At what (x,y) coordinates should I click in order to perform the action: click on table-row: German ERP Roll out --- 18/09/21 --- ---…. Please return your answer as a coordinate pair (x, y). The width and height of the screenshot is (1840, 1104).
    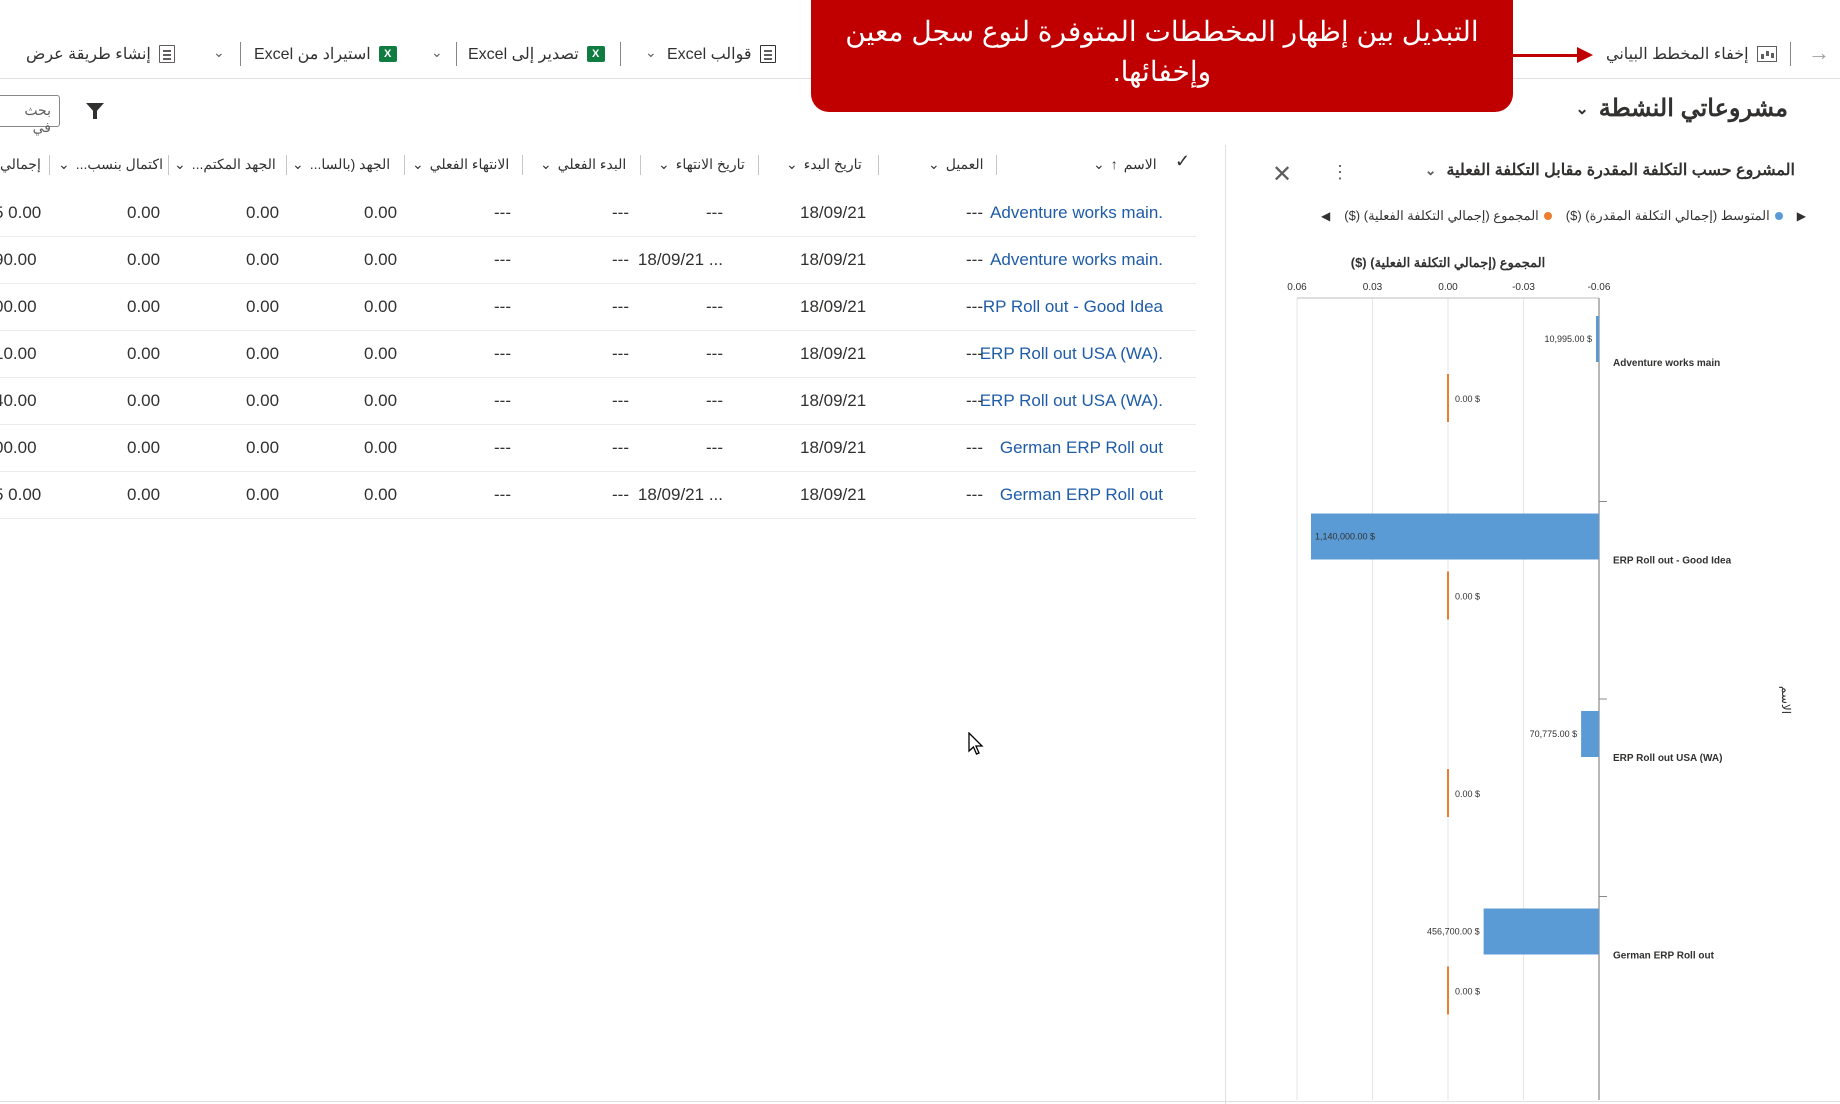
    Looking at the image, I should click on (598, 448).